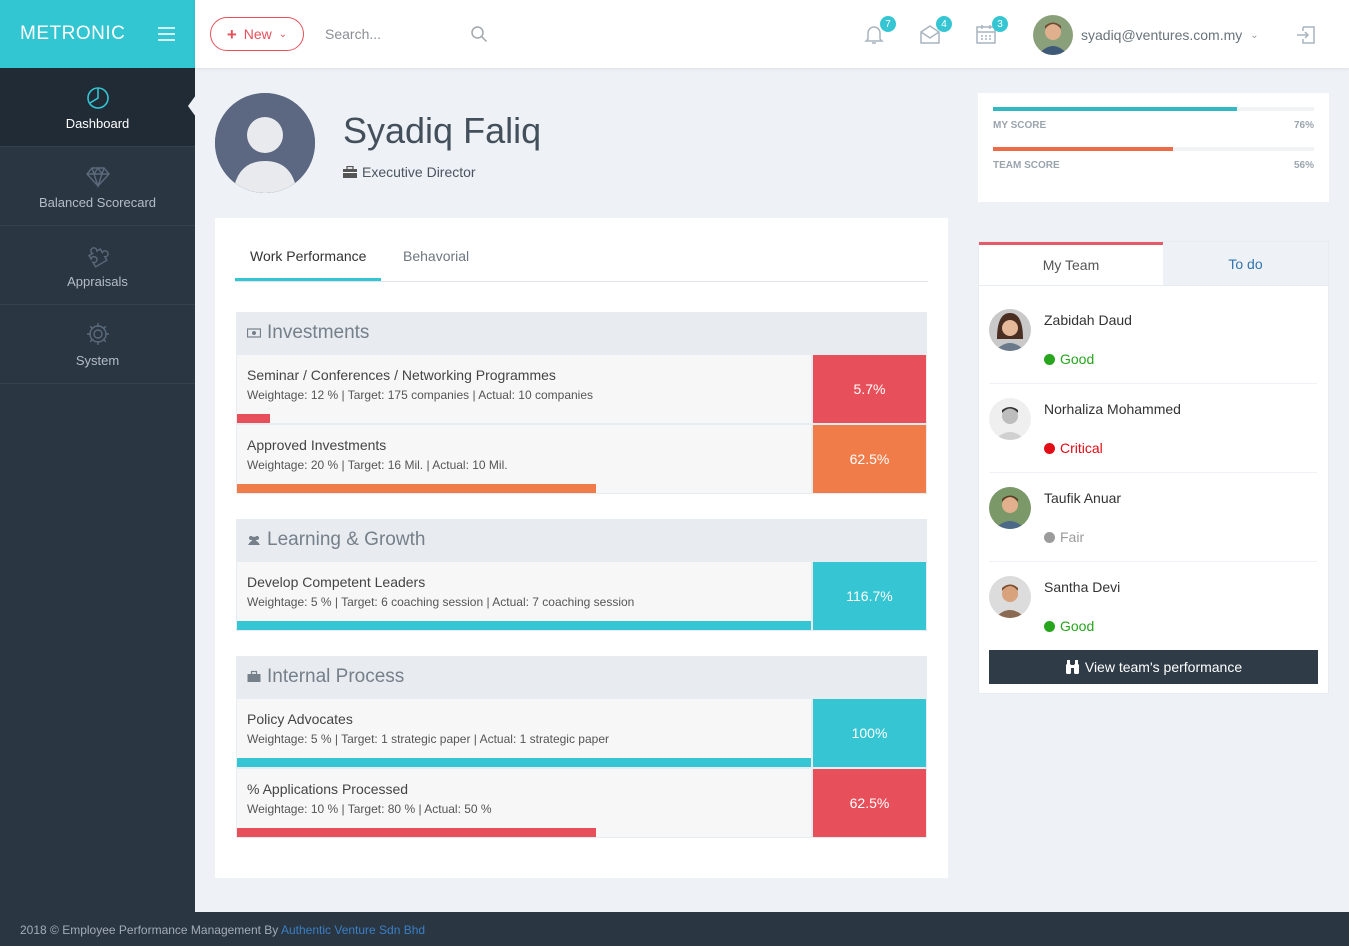 The width and height of the screenshot is (1349, 946). Describe the element at coordinates (283, 34) in the screenshot. I see `chevron-down-icon: ⌄` at that location.